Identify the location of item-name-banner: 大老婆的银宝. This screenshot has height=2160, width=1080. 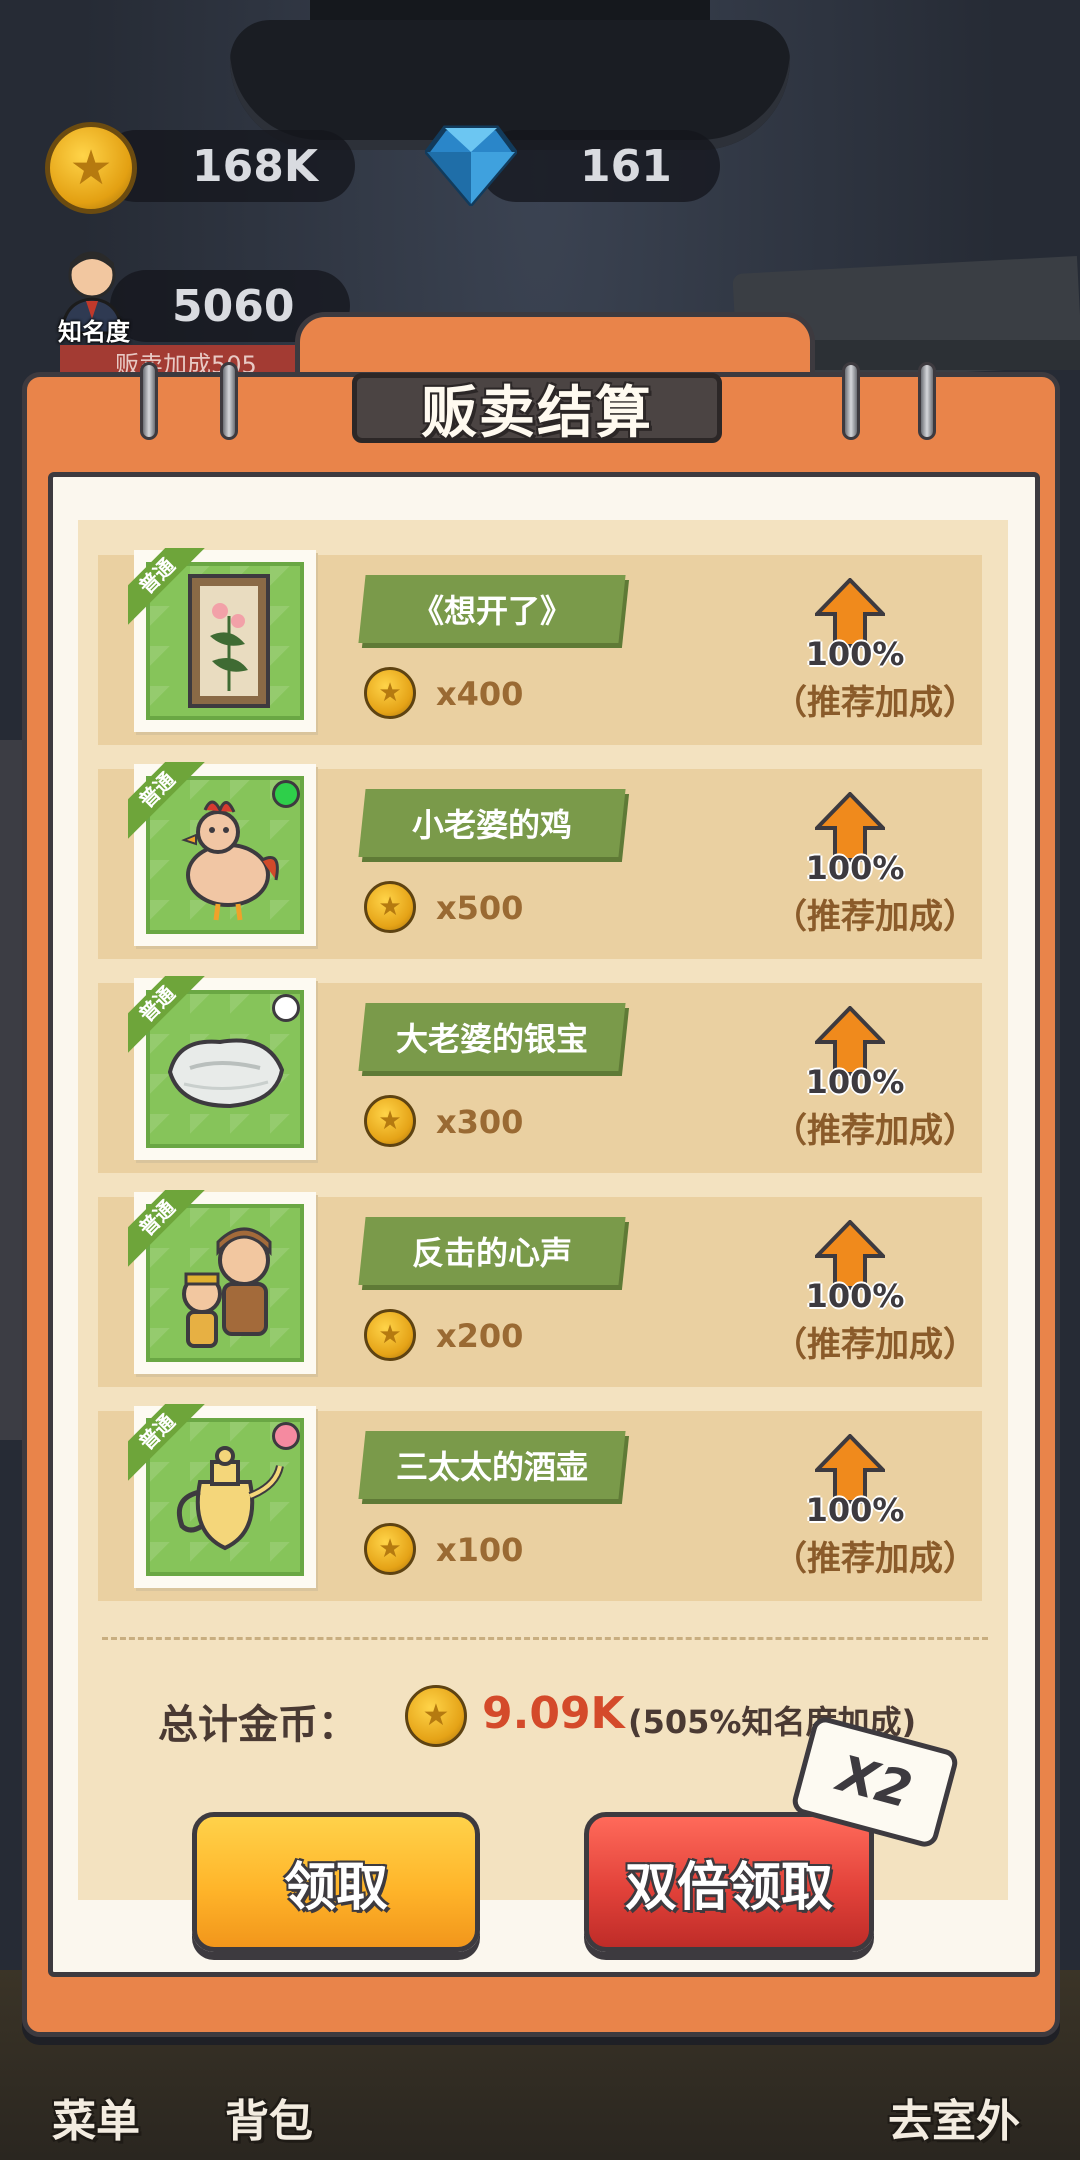
(492, 1037).